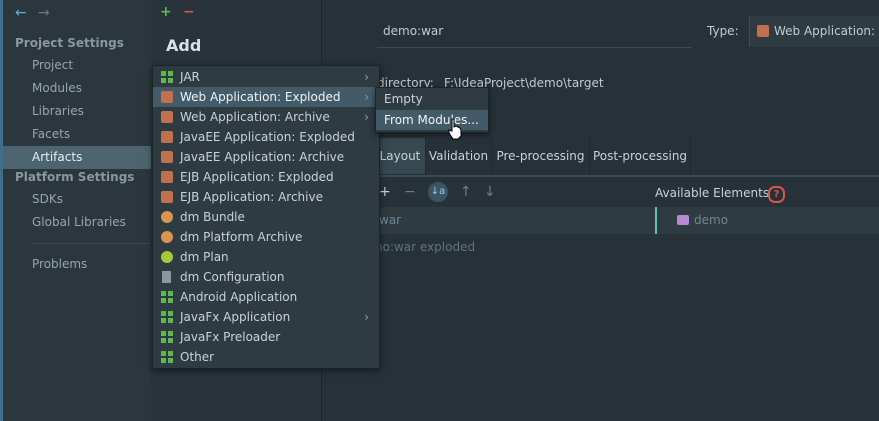  I want to click on module-folder-icon, so click(683, 220).